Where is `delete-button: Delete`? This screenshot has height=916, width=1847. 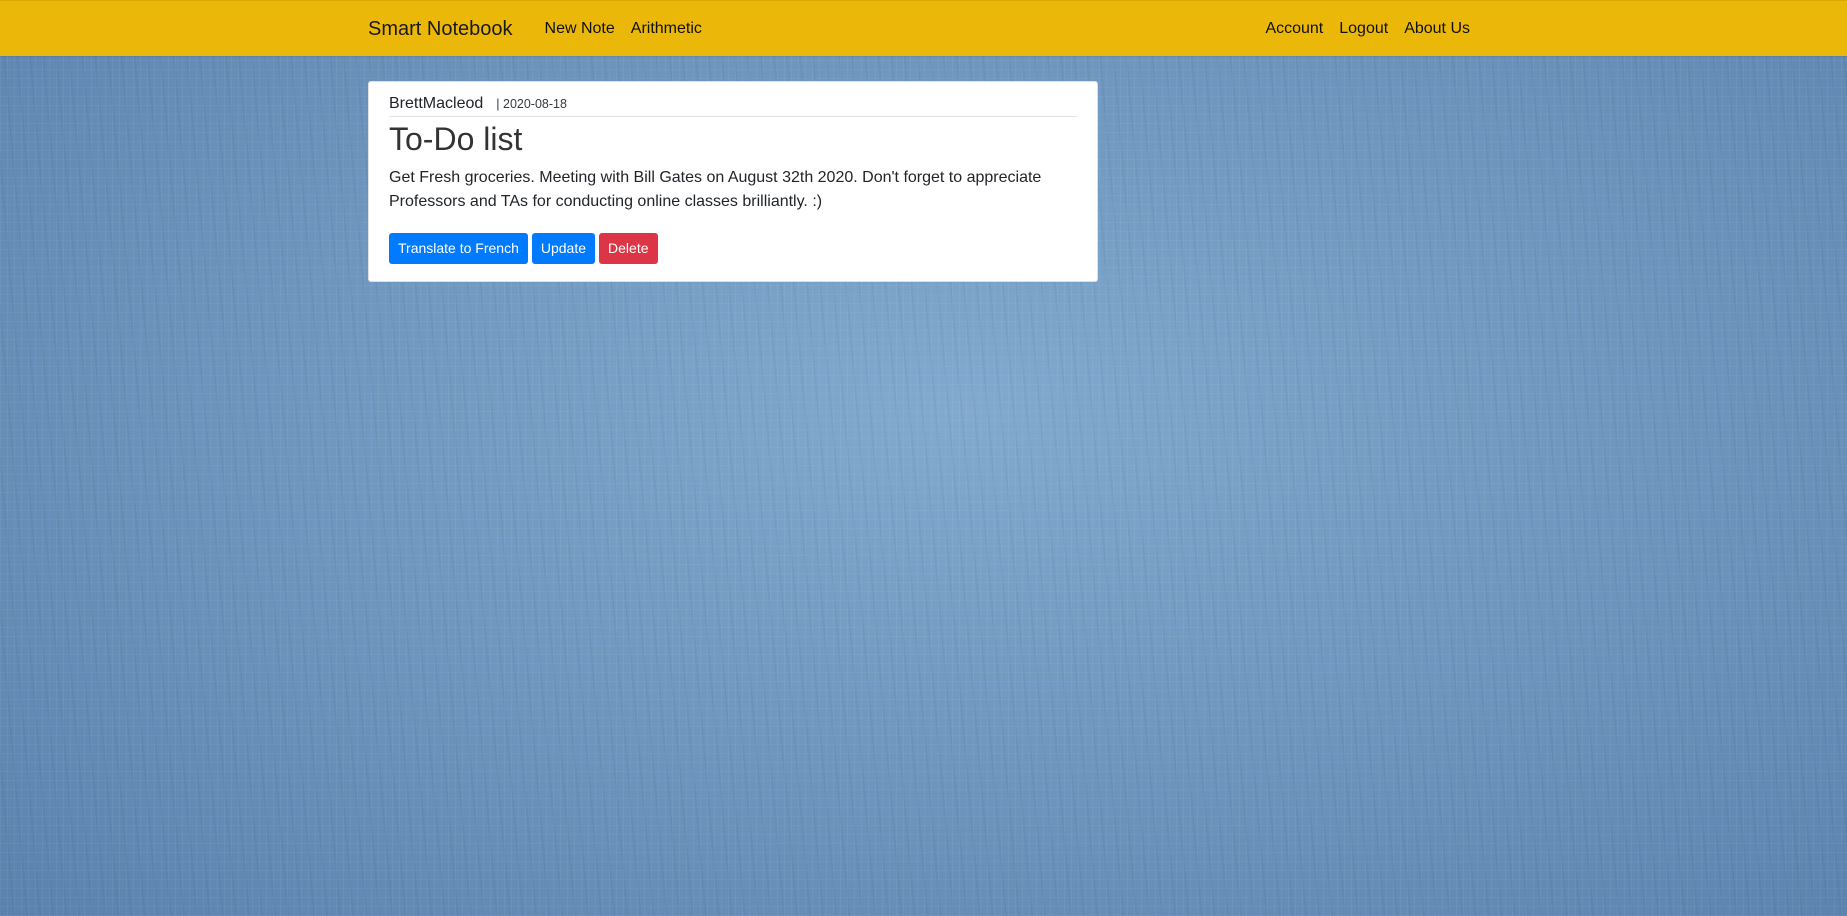
delete-button: Delete is located at coordinates (628, 249).